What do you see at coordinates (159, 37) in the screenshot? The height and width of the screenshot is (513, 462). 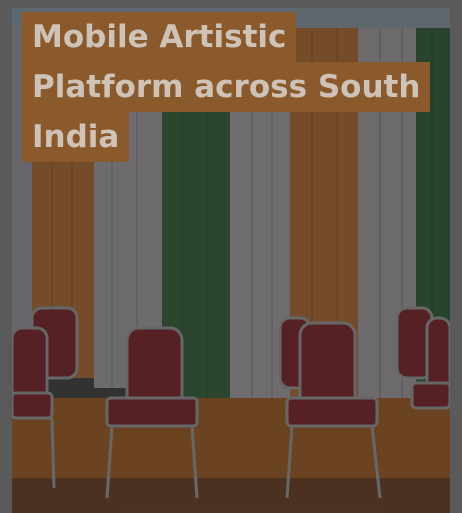 I see `title-line-1: Mobile Artistic` at bounding box center [159, 37].